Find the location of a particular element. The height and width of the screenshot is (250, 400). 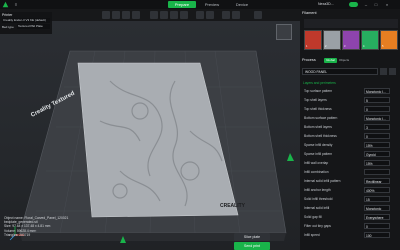

setting-row: Solid gap fill Everywhere is located at coordinates (350, 217).